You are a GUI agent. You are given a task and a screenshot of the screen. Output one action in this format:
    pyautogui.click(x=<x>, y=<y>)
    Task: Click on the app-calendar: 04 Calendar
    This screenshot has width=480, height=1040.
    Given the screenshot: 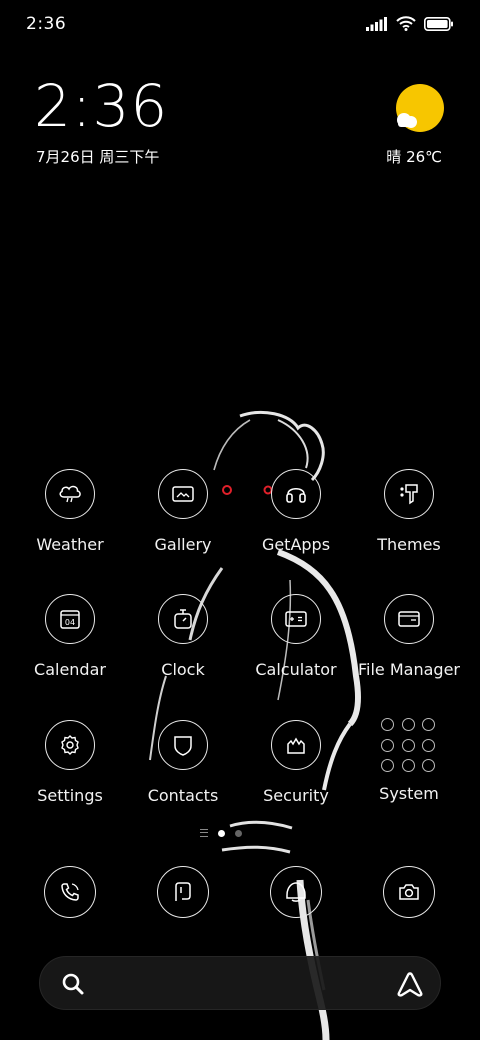 What is the action you would take?
    pyautogui.click(x=70, y=636)
    